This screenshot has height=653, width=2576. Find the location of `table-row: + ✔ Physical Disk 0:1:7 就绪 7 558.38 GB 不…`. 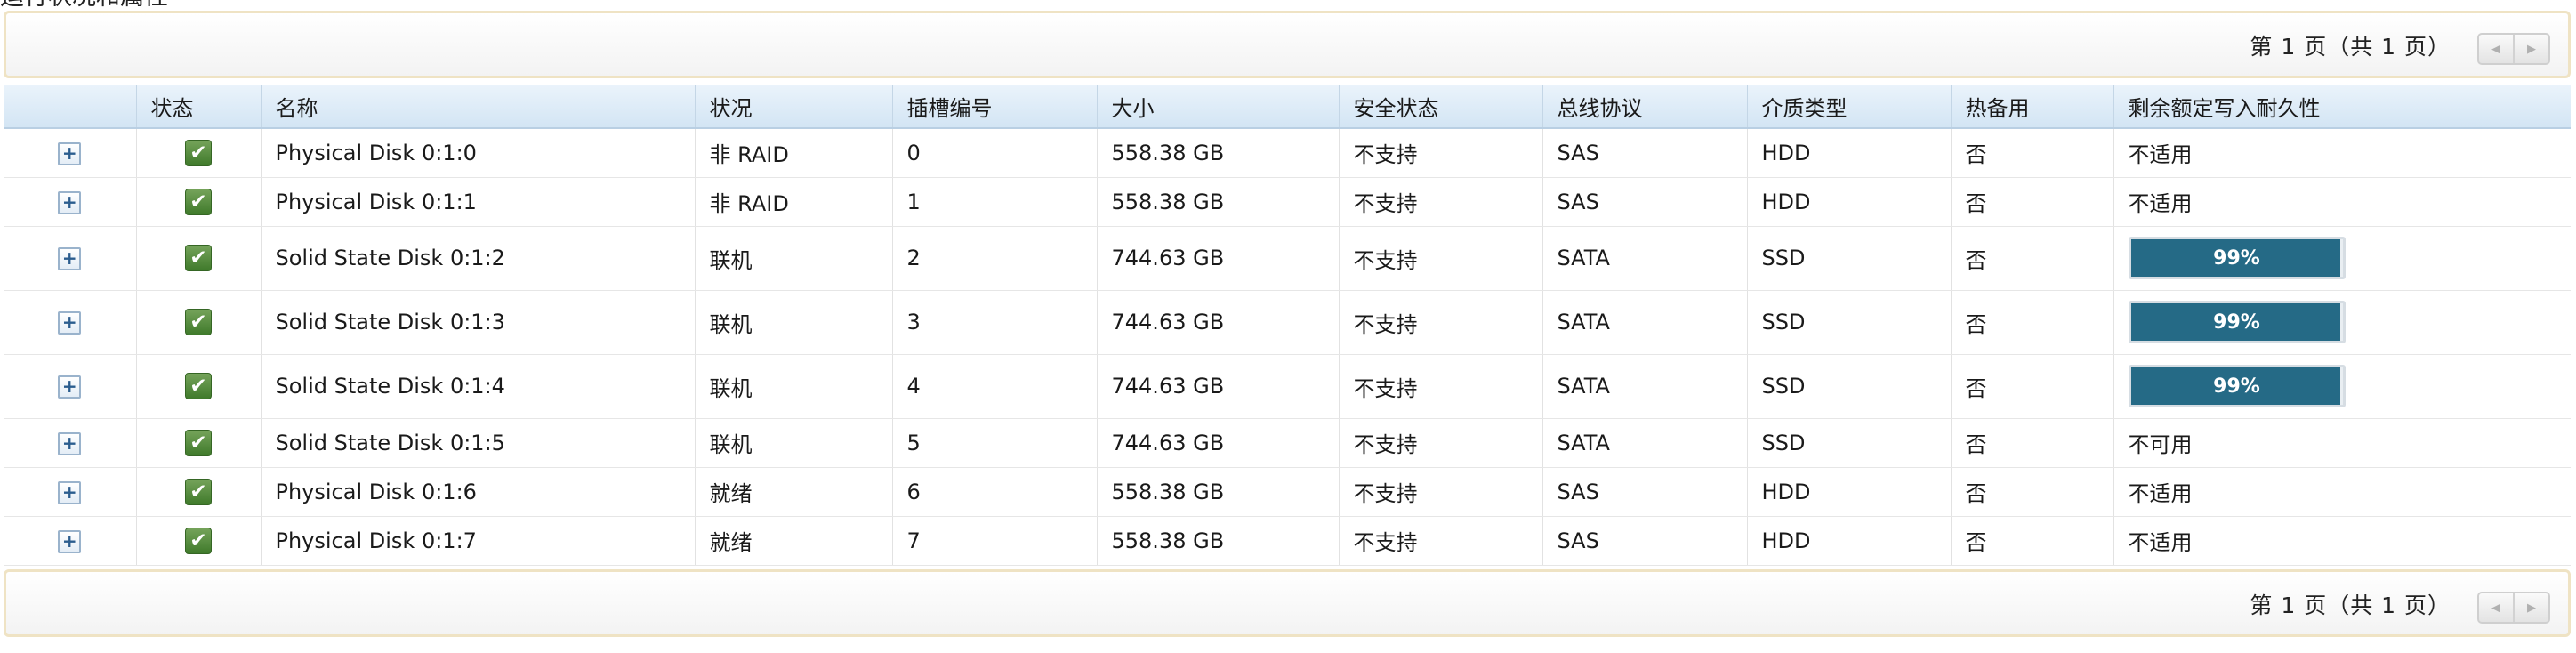

table-row: + ✔ Physical Disk 0:1:7 就绪 7 558.38 GB 不… is located at coordinates (1287, 541).